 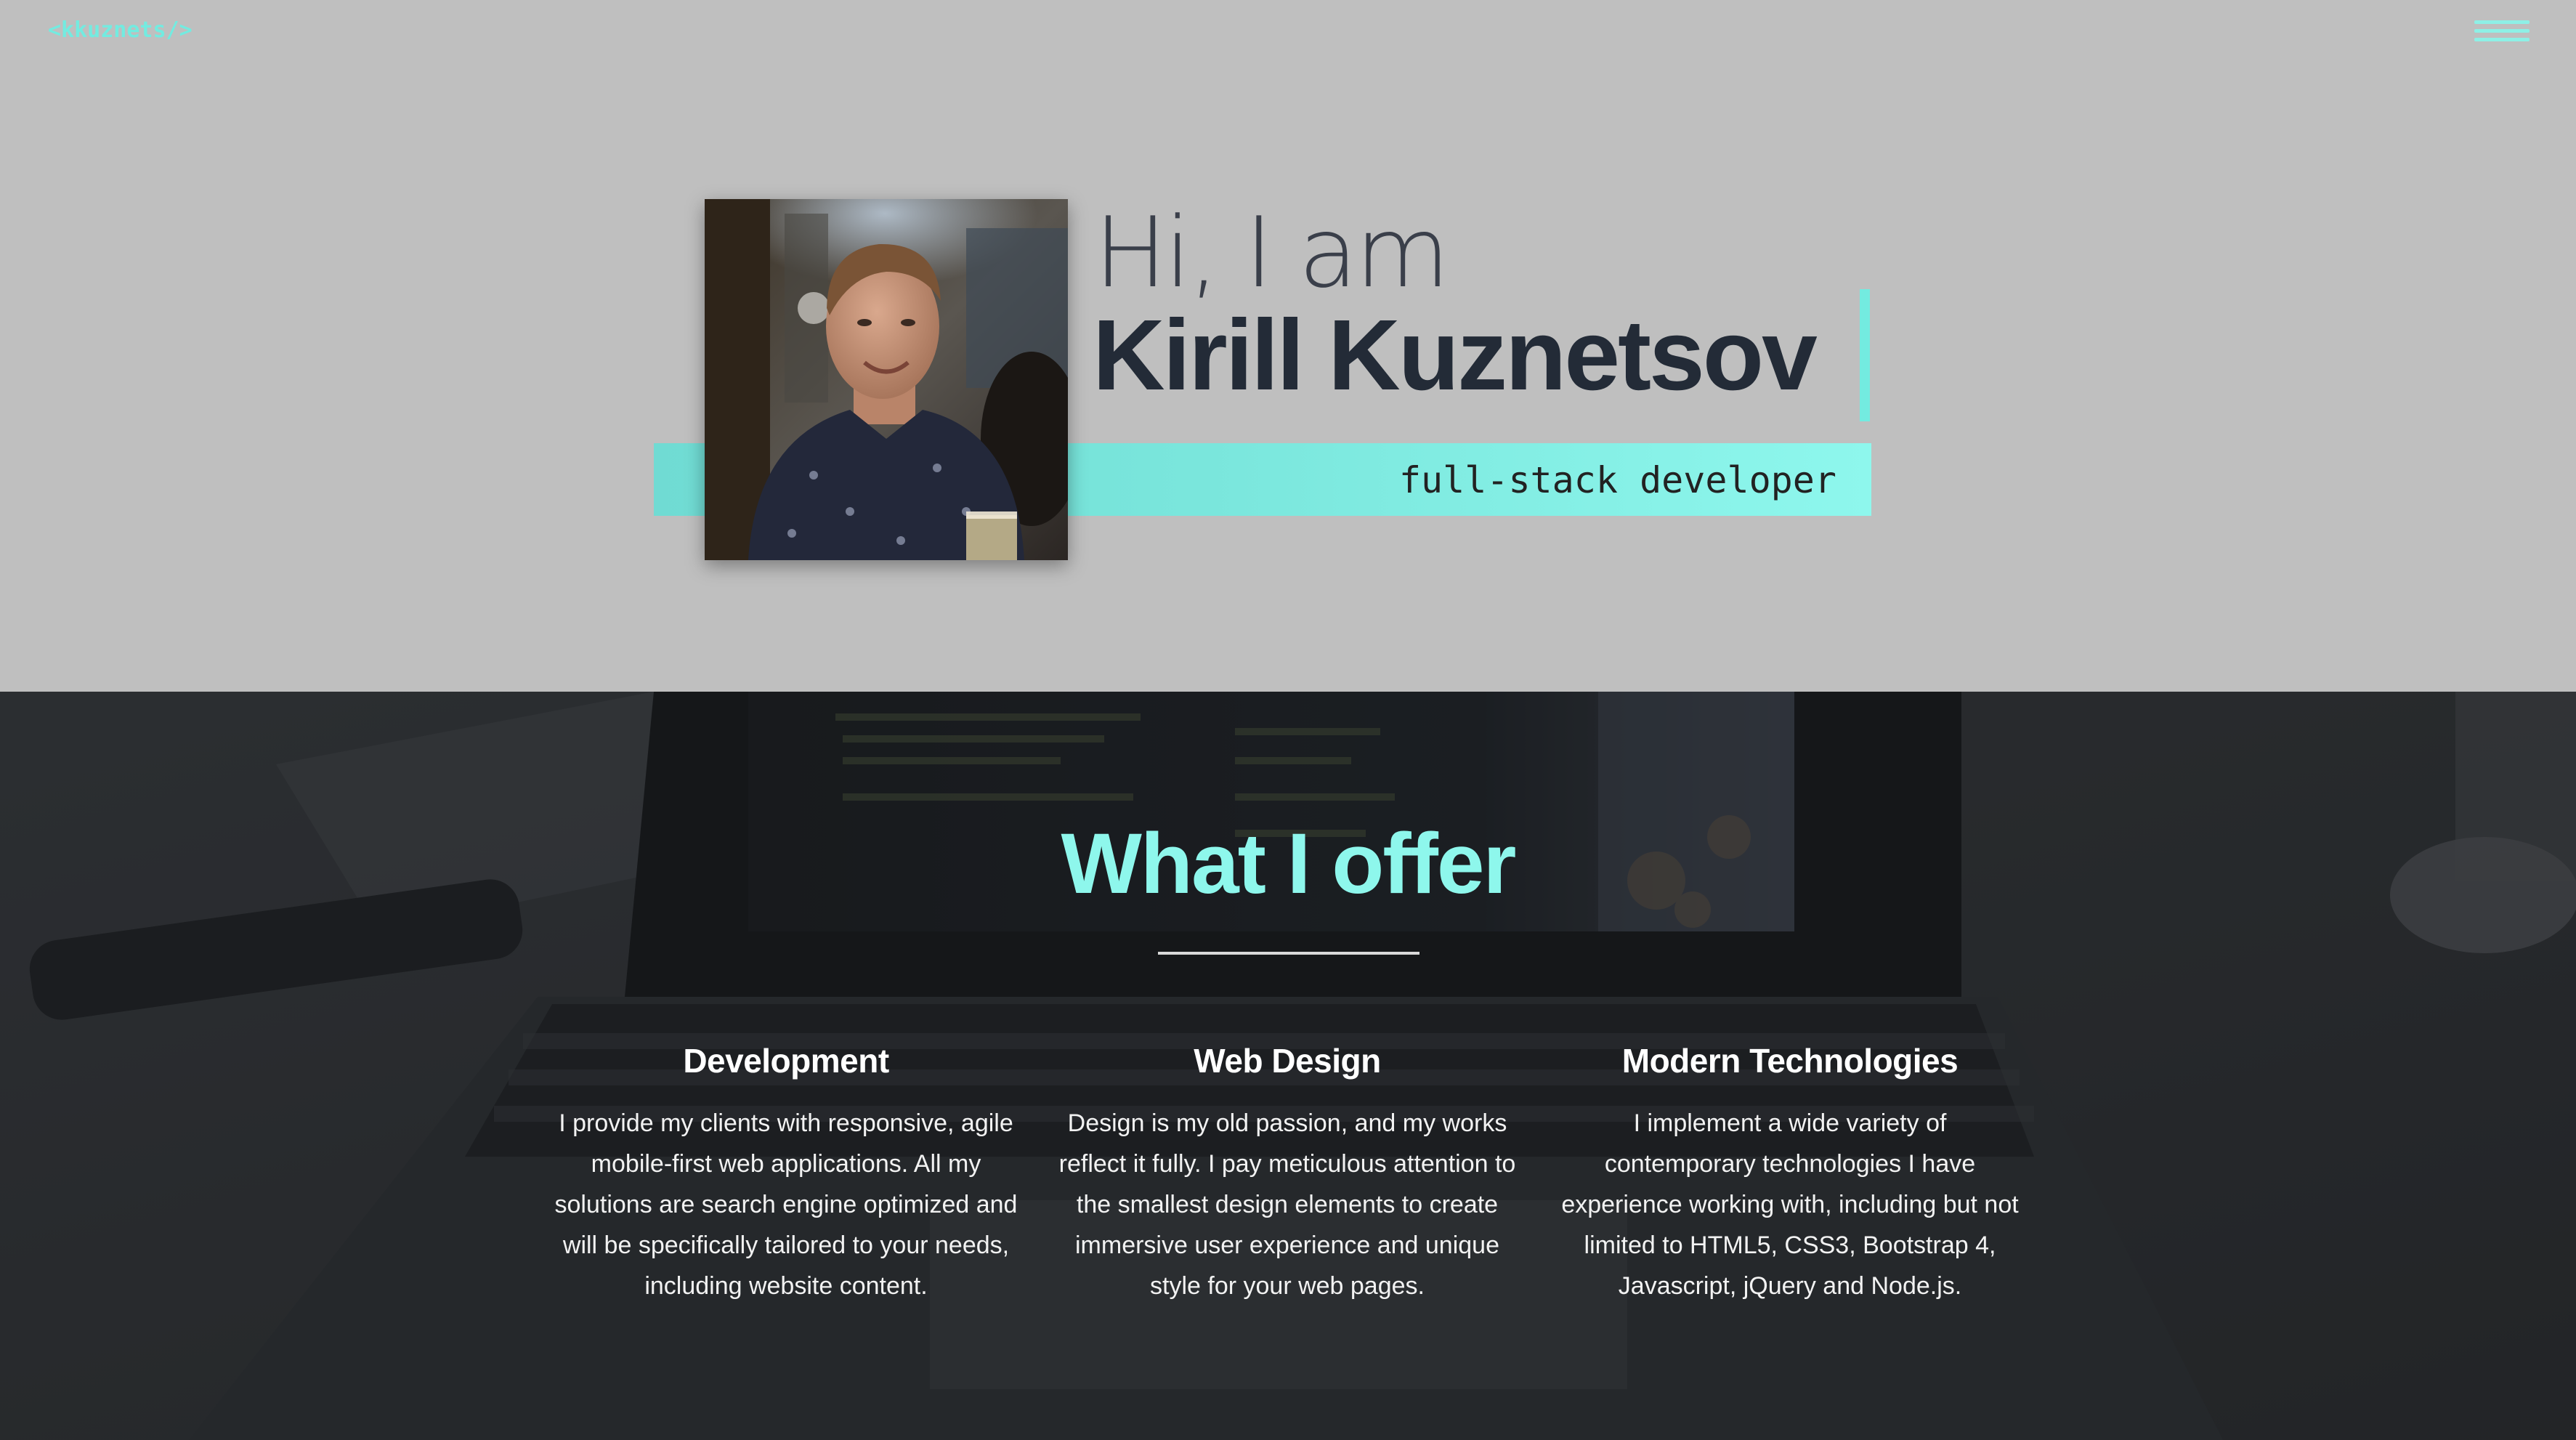 I want to click on column-heading: Modern Technologies, so click(x=1790, y=1061).